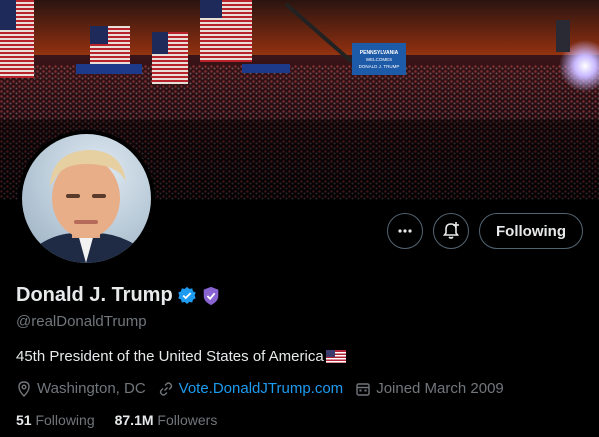 This screenshot has width=599, height=437. I want to click on profile-stats: 51 Following 87.1M Followers, so click(116, 420).